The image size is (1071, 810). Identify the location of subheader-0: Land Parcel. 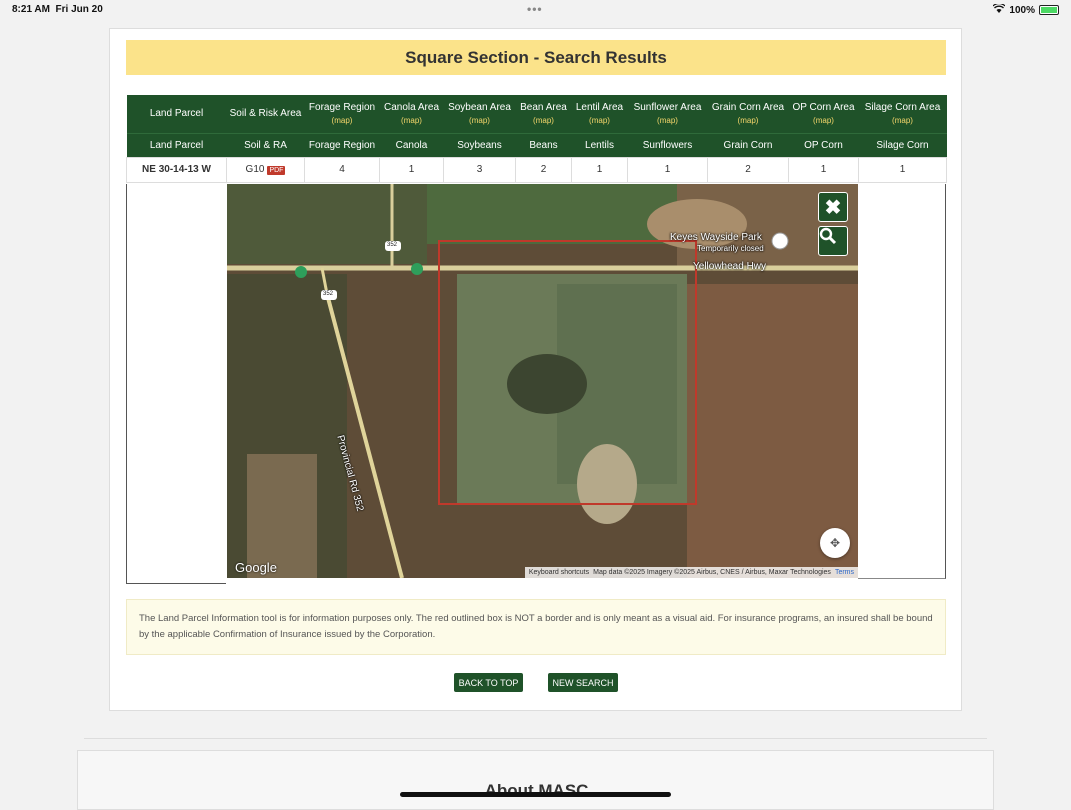
(176, 144).